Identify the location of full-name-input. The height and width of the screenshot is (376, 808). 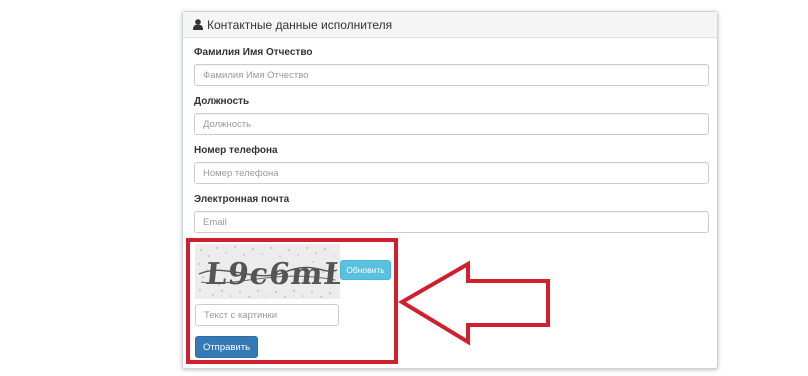
(451, 75).